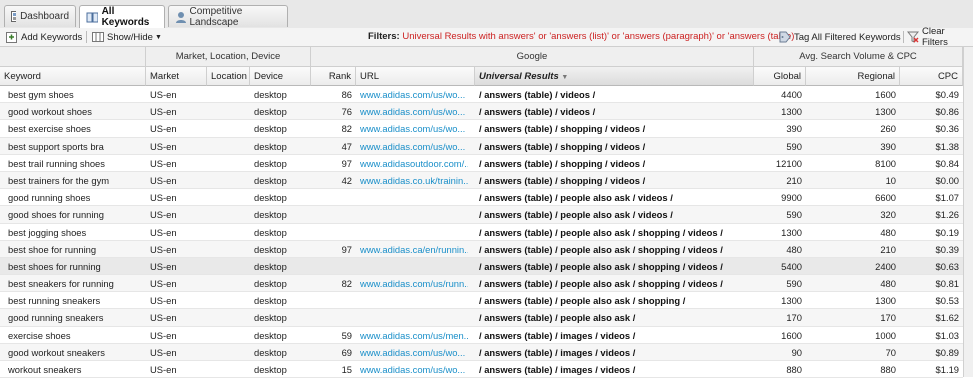  Describe the element at coordinates (228, 232) in the screenshot. I see `cell-location` at that location.